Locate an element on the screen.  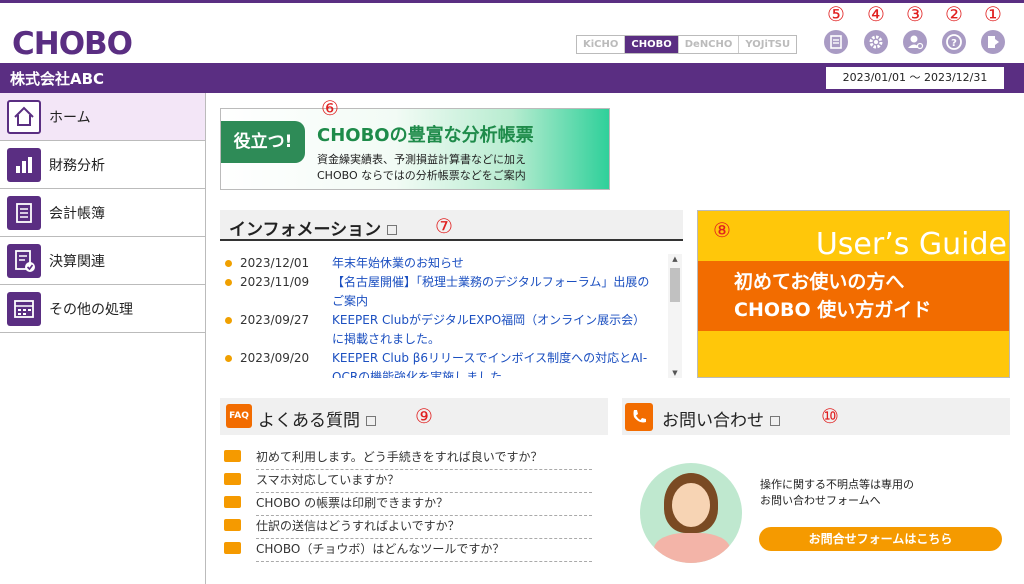
phone-icon is located at coordinates (639, 417).